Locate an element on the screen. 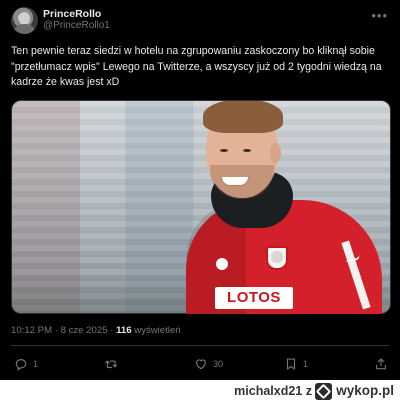 The width and height of the screenshot is (400, 403). watermark-bar: michalxd21 z wykop.pl is located at coordinates (200, 391).